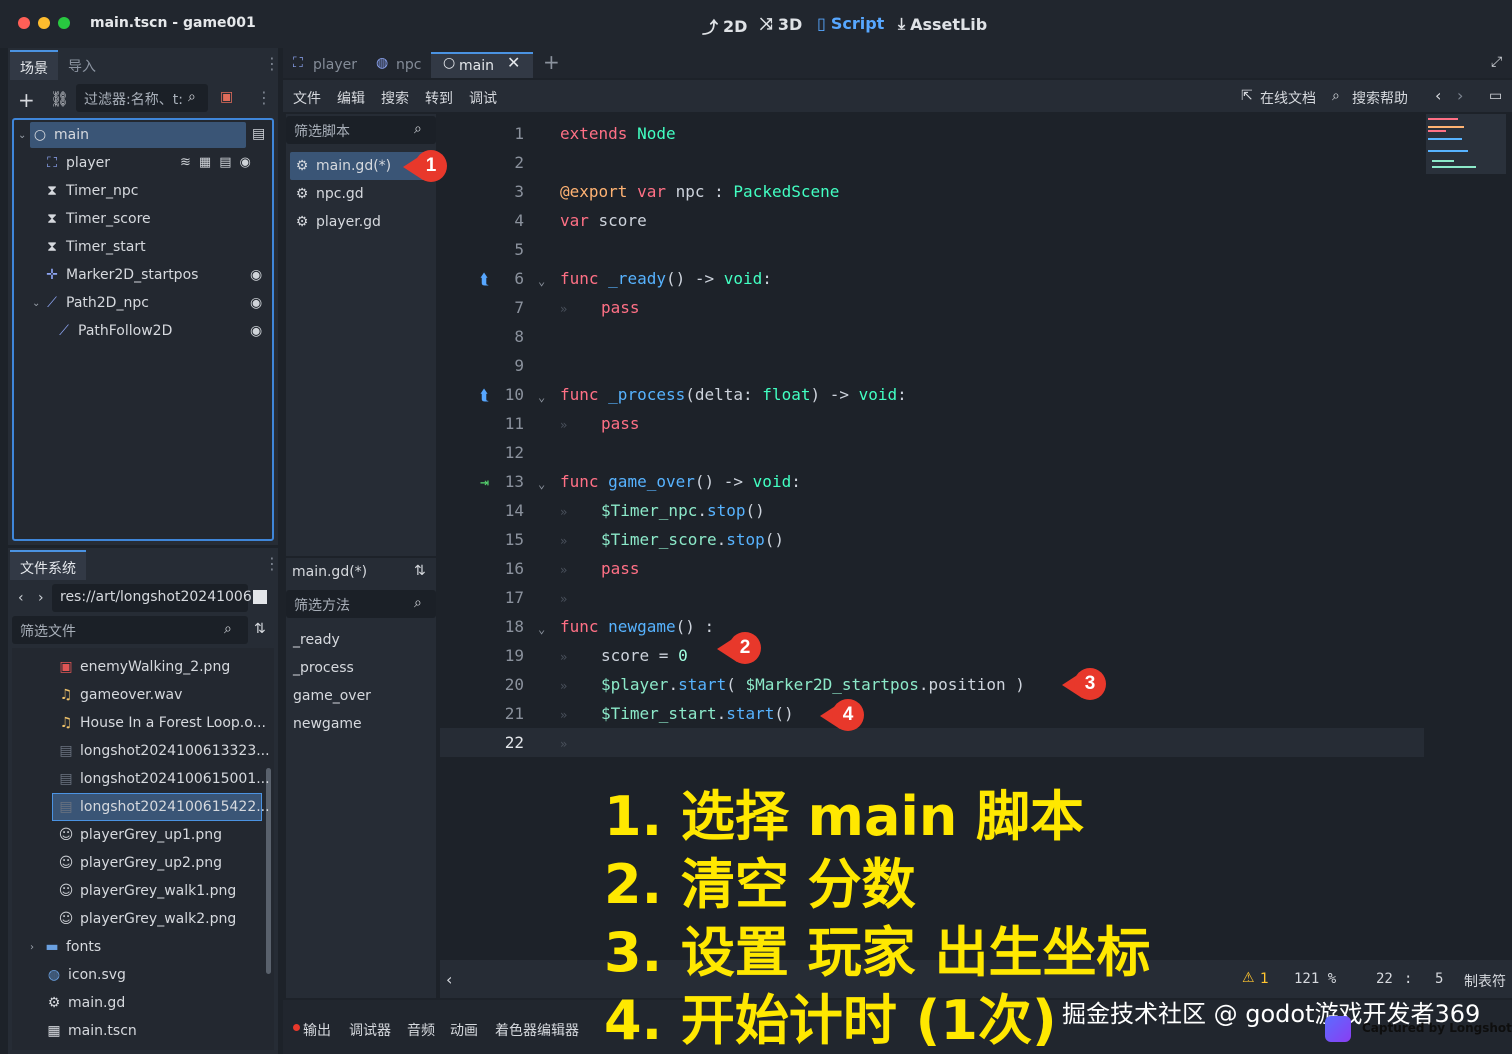  What do you see at coordinates (781, 24) in the screenshot?
I see `mode-3d-button: ⤨ 3D` at bounding box center [781, 24].